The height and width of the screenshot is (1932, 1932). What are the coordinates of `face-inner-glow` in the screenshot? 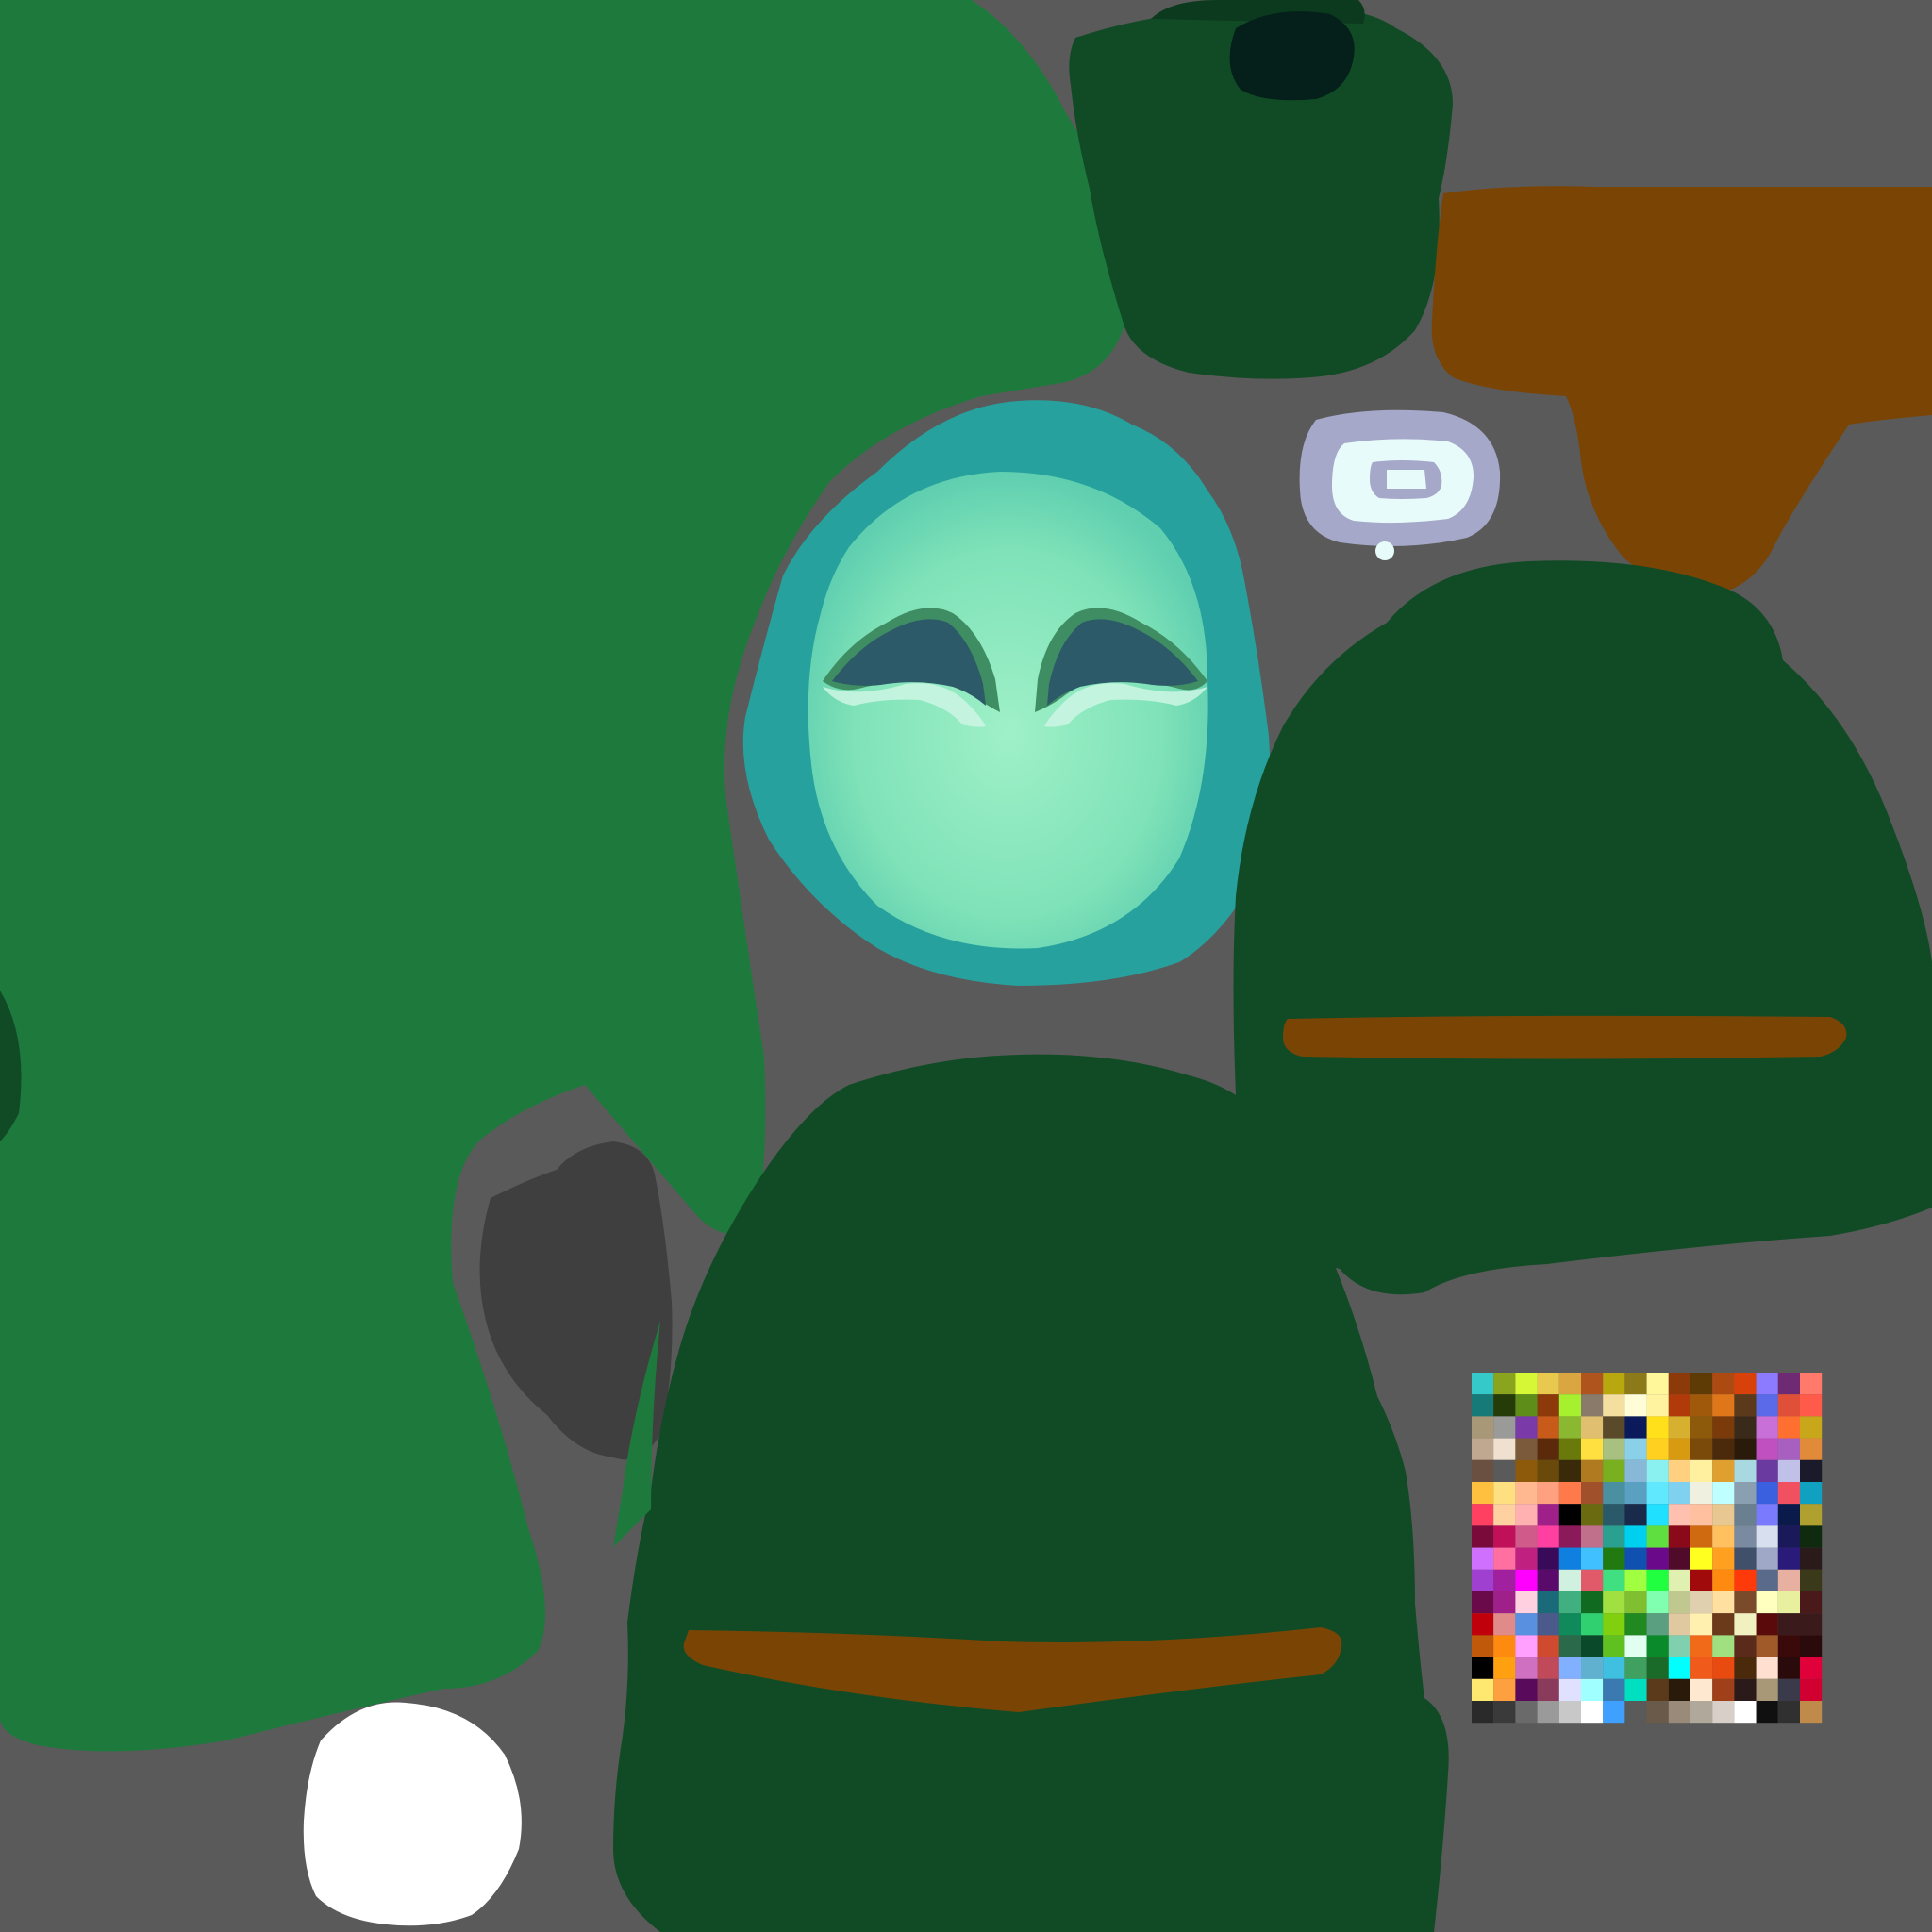 It's located at (1008, 710).